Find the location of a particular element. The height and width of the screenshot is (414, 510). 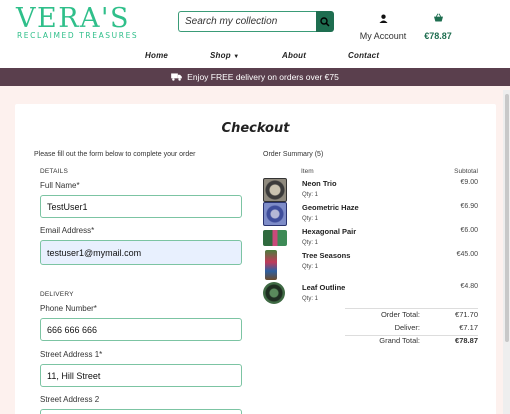

nav-shop: Shop ▼ is located at coordinates (224, 55).